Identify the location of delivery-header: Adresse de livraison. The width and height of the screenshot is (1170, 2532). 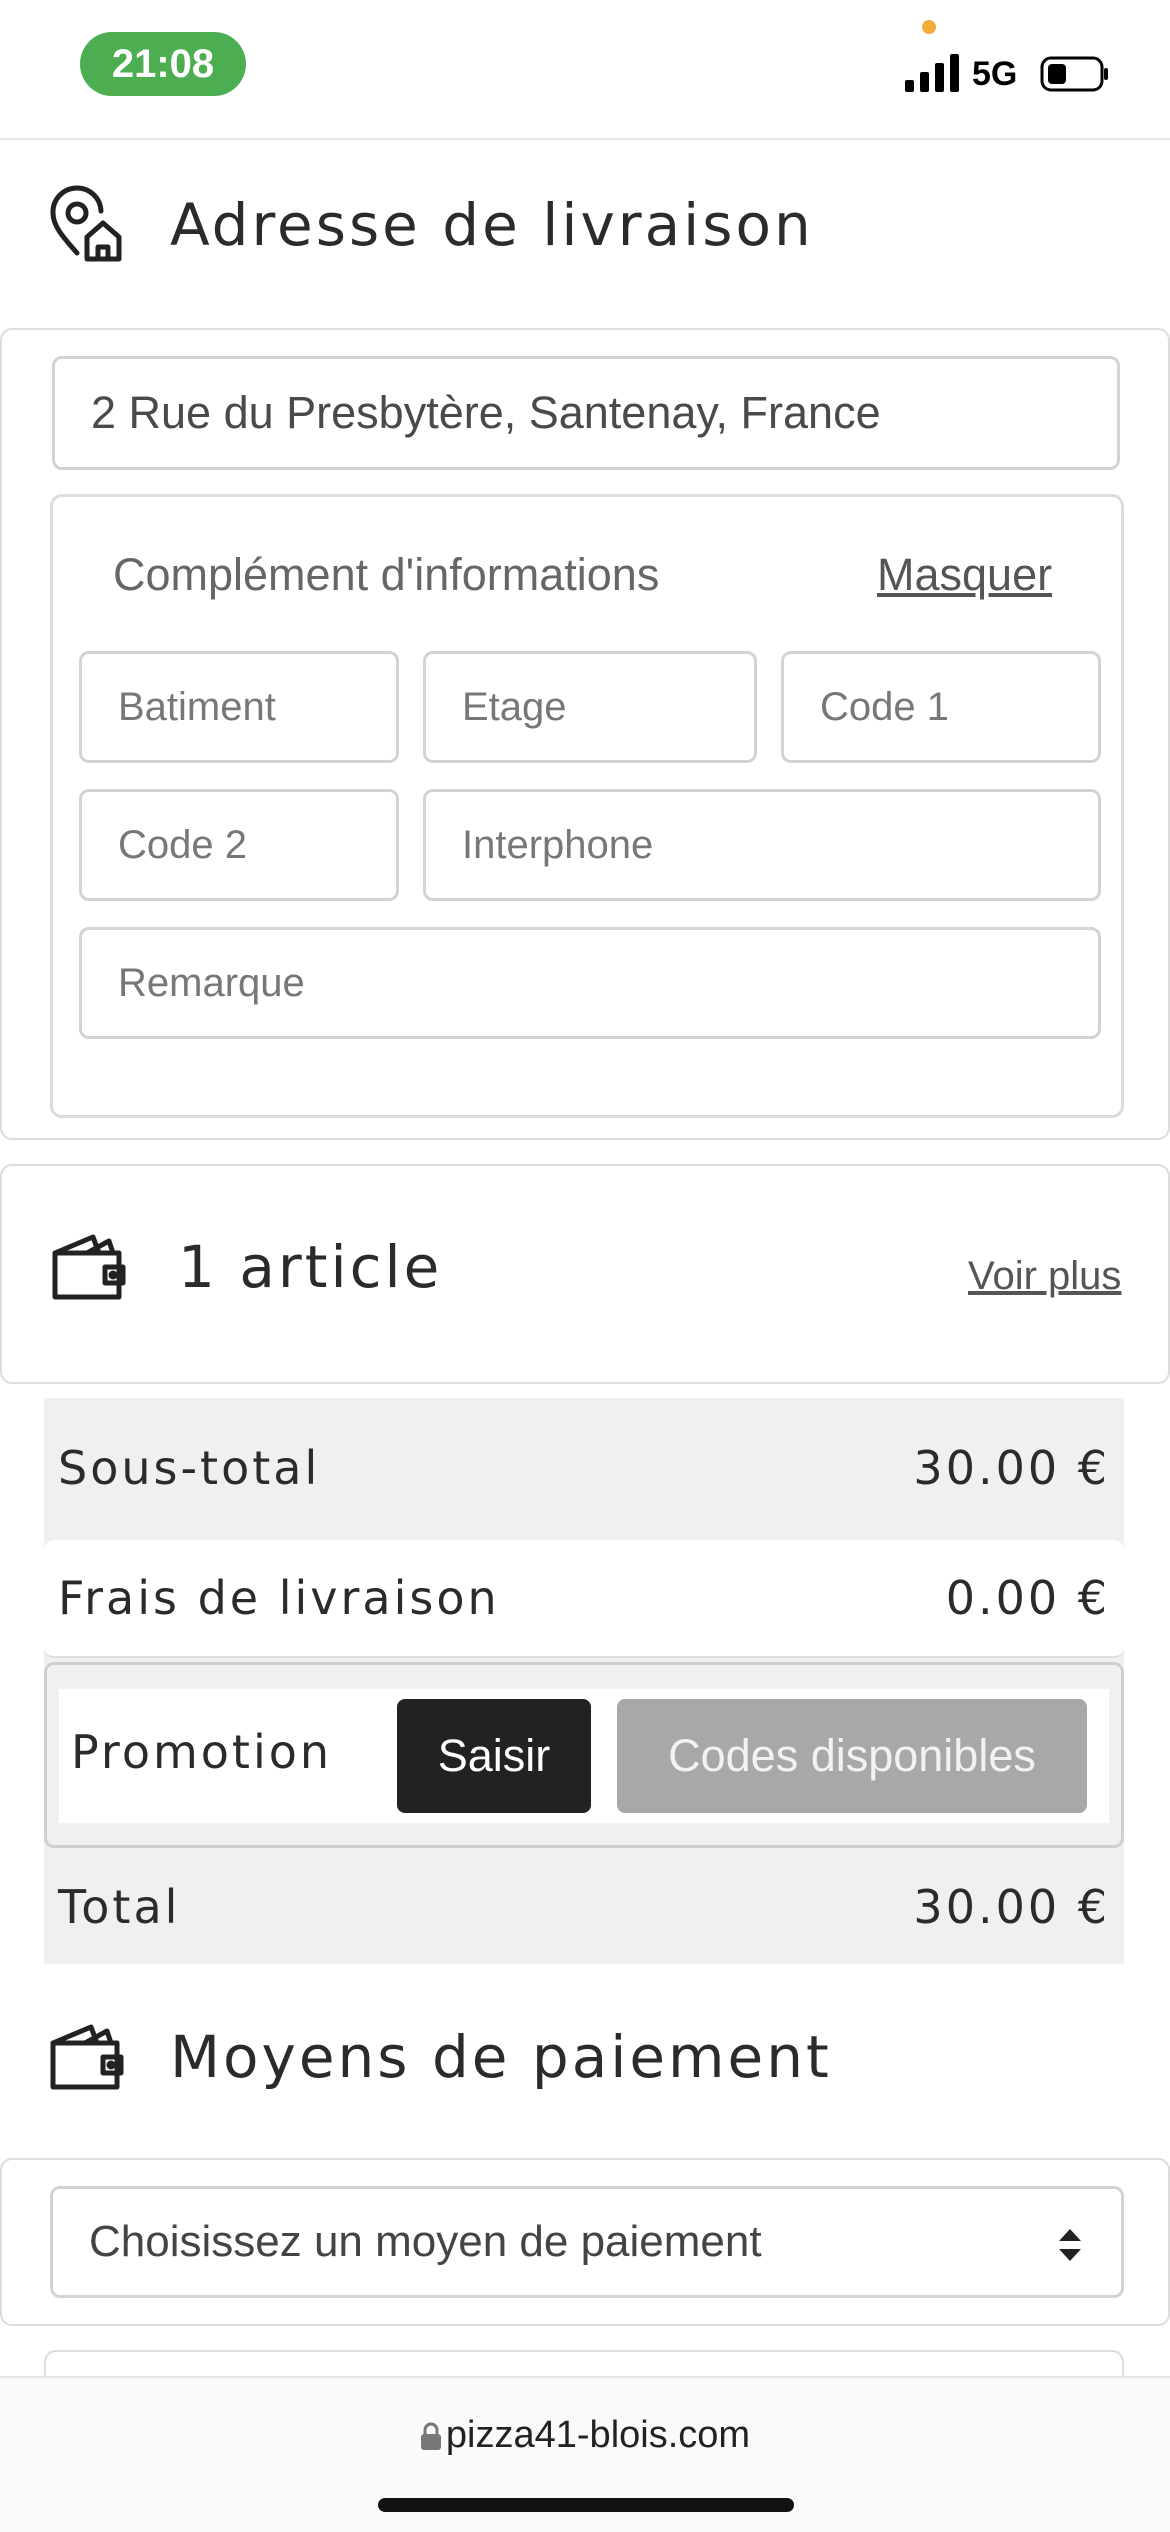
(427, 225).